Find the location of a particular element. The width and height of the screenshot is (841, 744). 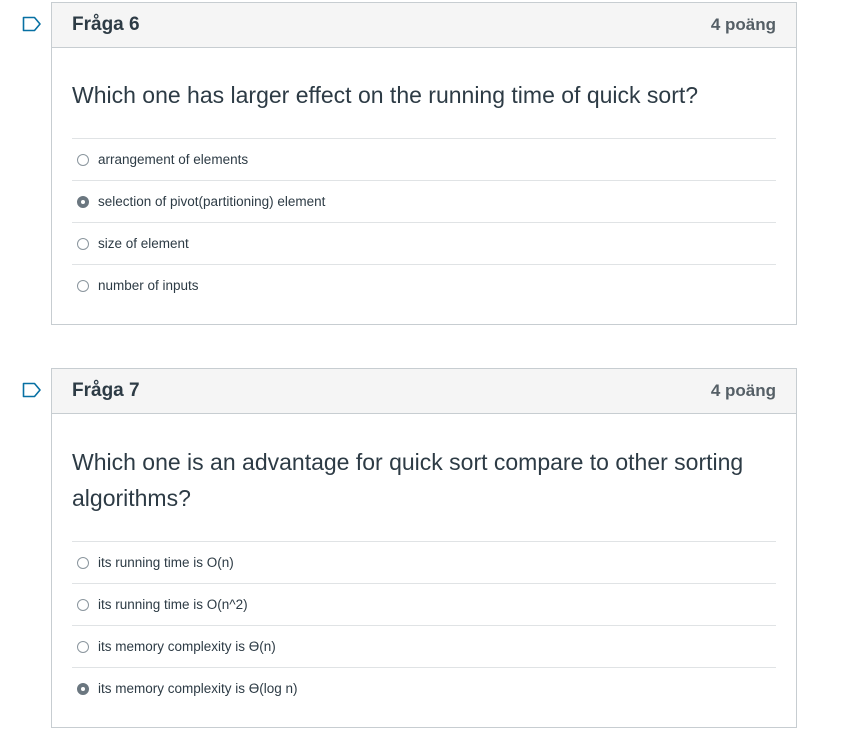

answer-option: its memory complexity is ϴ(log n) is located at coordinates (424, 688).